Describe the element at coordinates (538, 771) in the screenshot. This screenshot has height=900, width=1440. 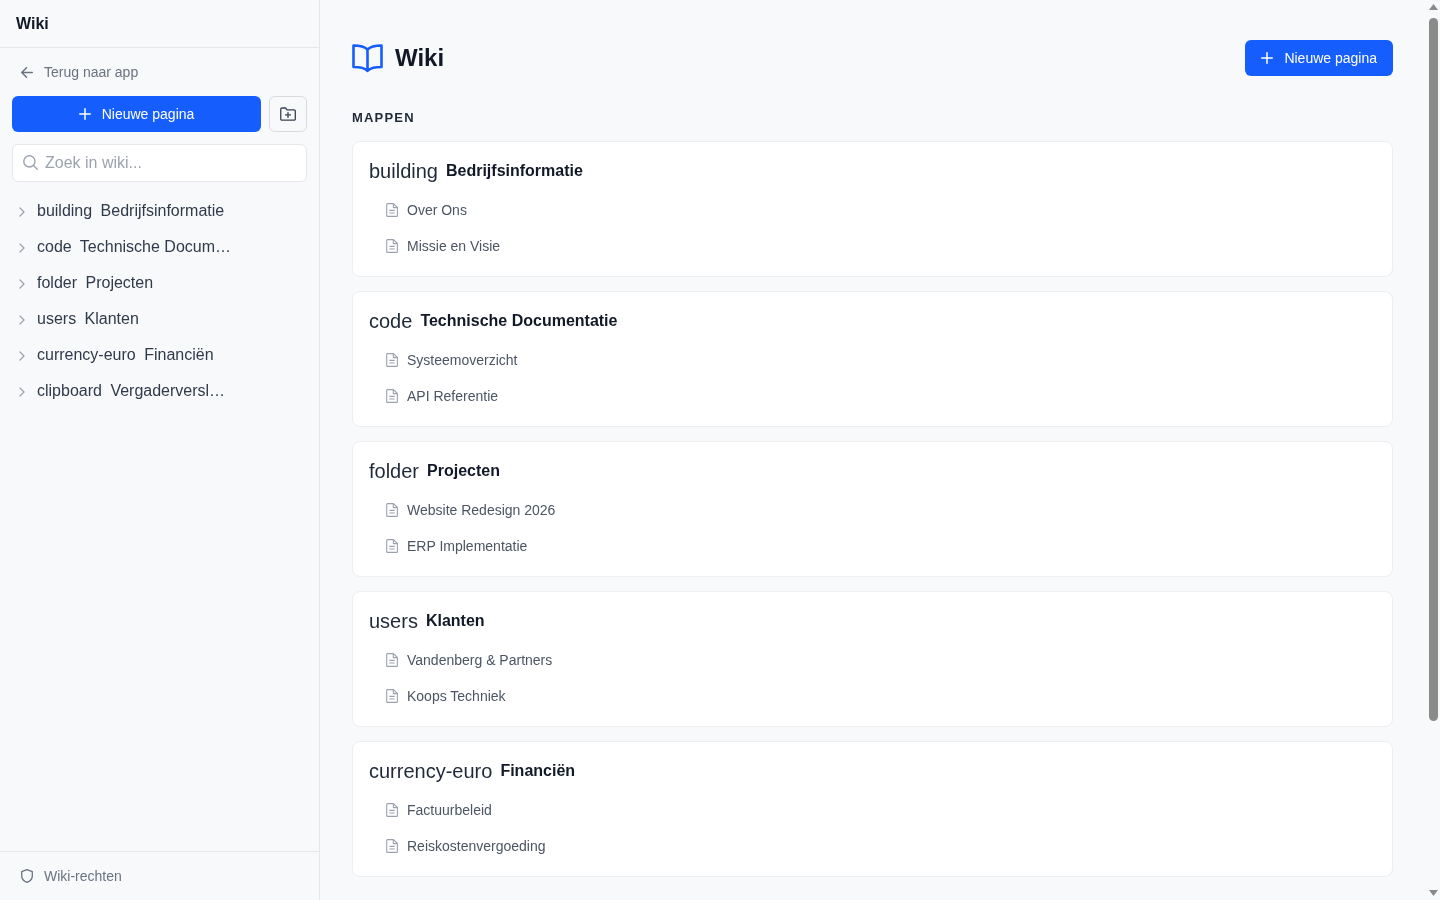
I see `folder-title: Financiën` at that location.